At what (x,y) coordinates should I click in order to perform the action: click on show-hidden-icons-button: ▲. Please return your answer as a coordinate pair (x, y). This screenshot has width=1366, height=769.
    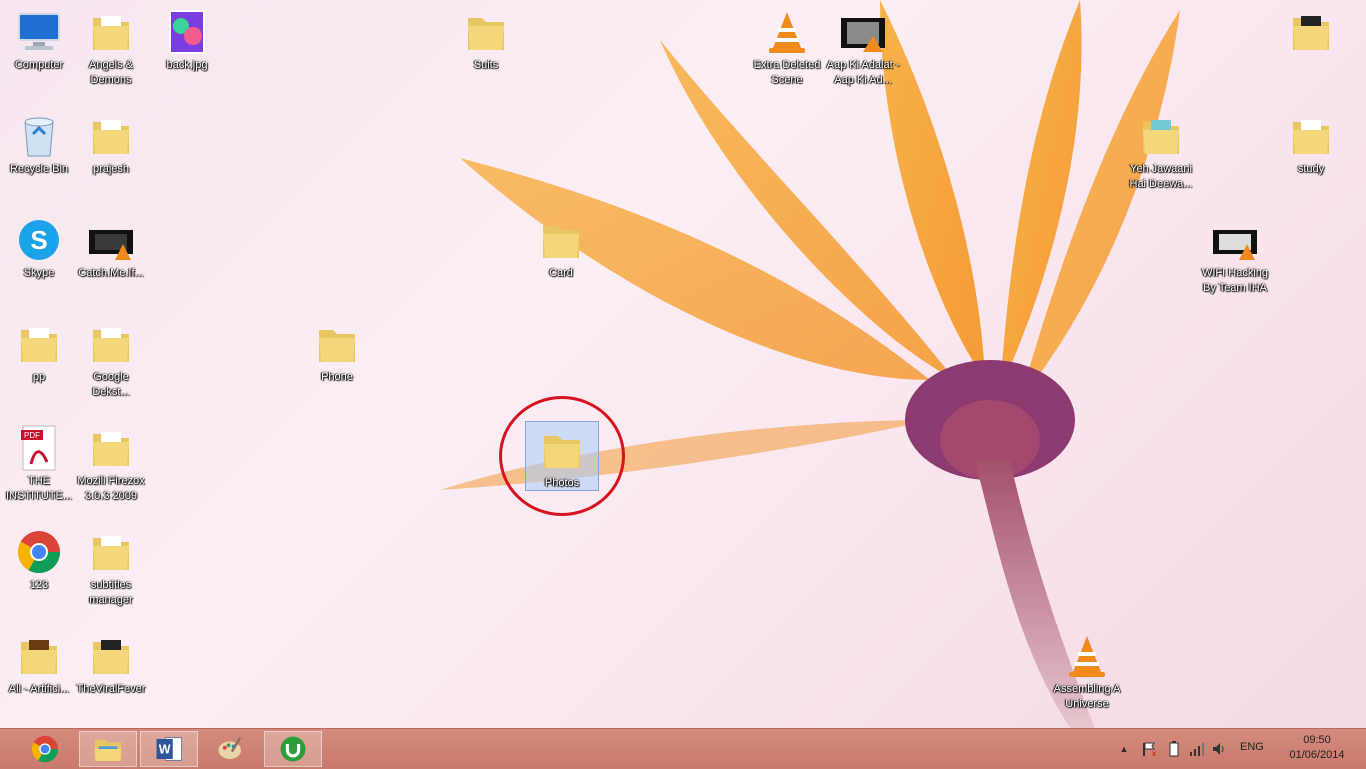
    Looking at the image, I should click on (1124, 749).